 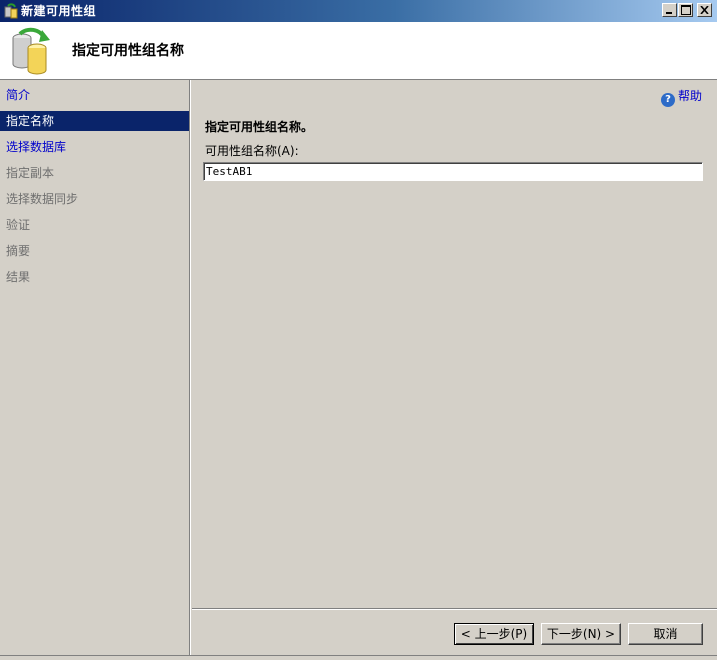 I want to click on maximize-button, so click(x=685, y=10).